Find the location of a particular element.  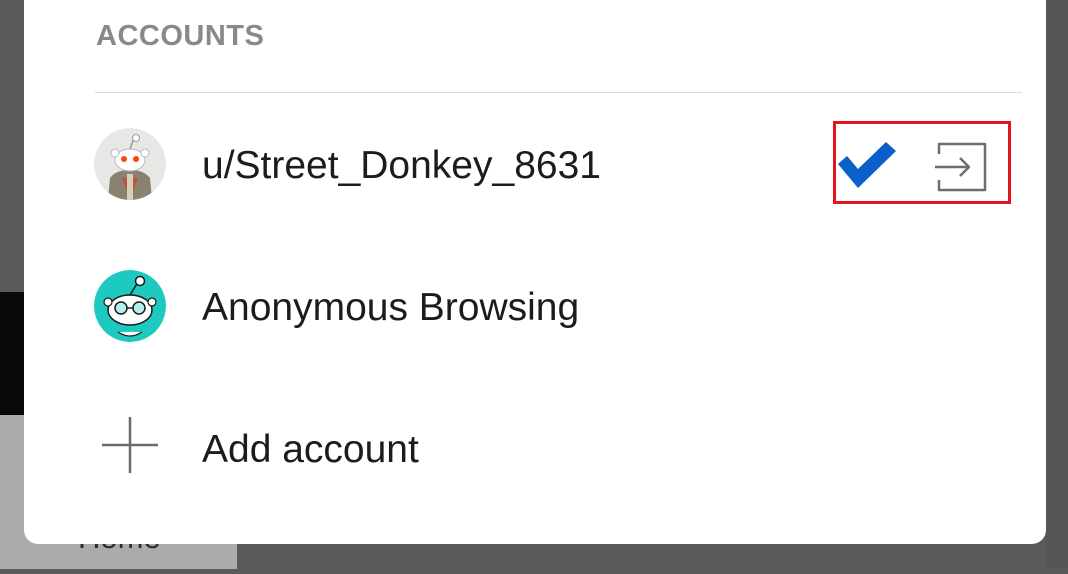

account-row-anonymous: Anonymous Browsing is located at coordinates (564, 310).